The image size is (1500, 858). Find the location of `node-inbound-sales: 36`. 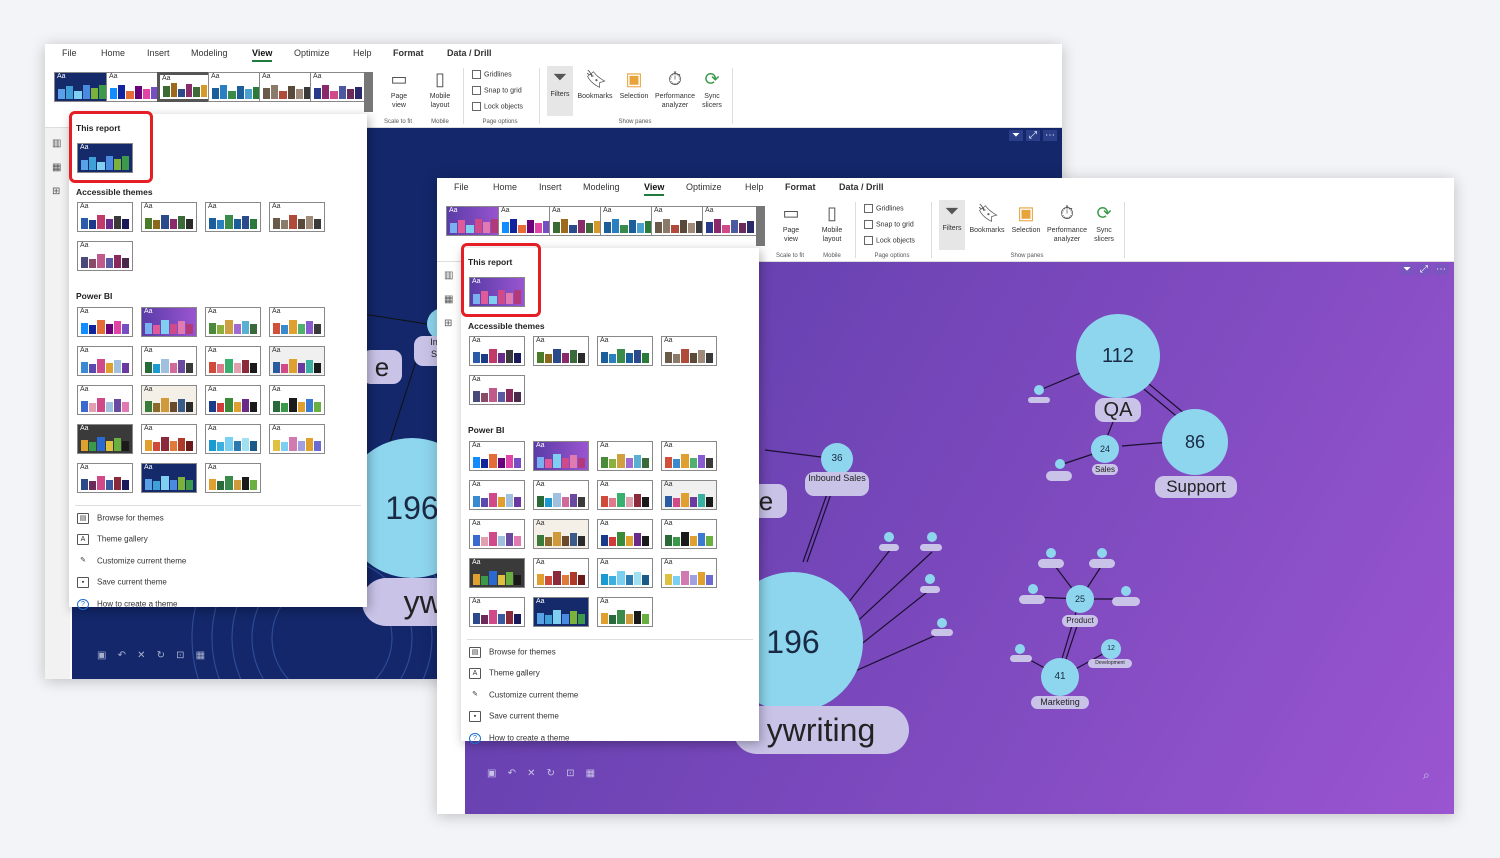

node-inbound-sales: 36 is located at coordinates (837, 459).